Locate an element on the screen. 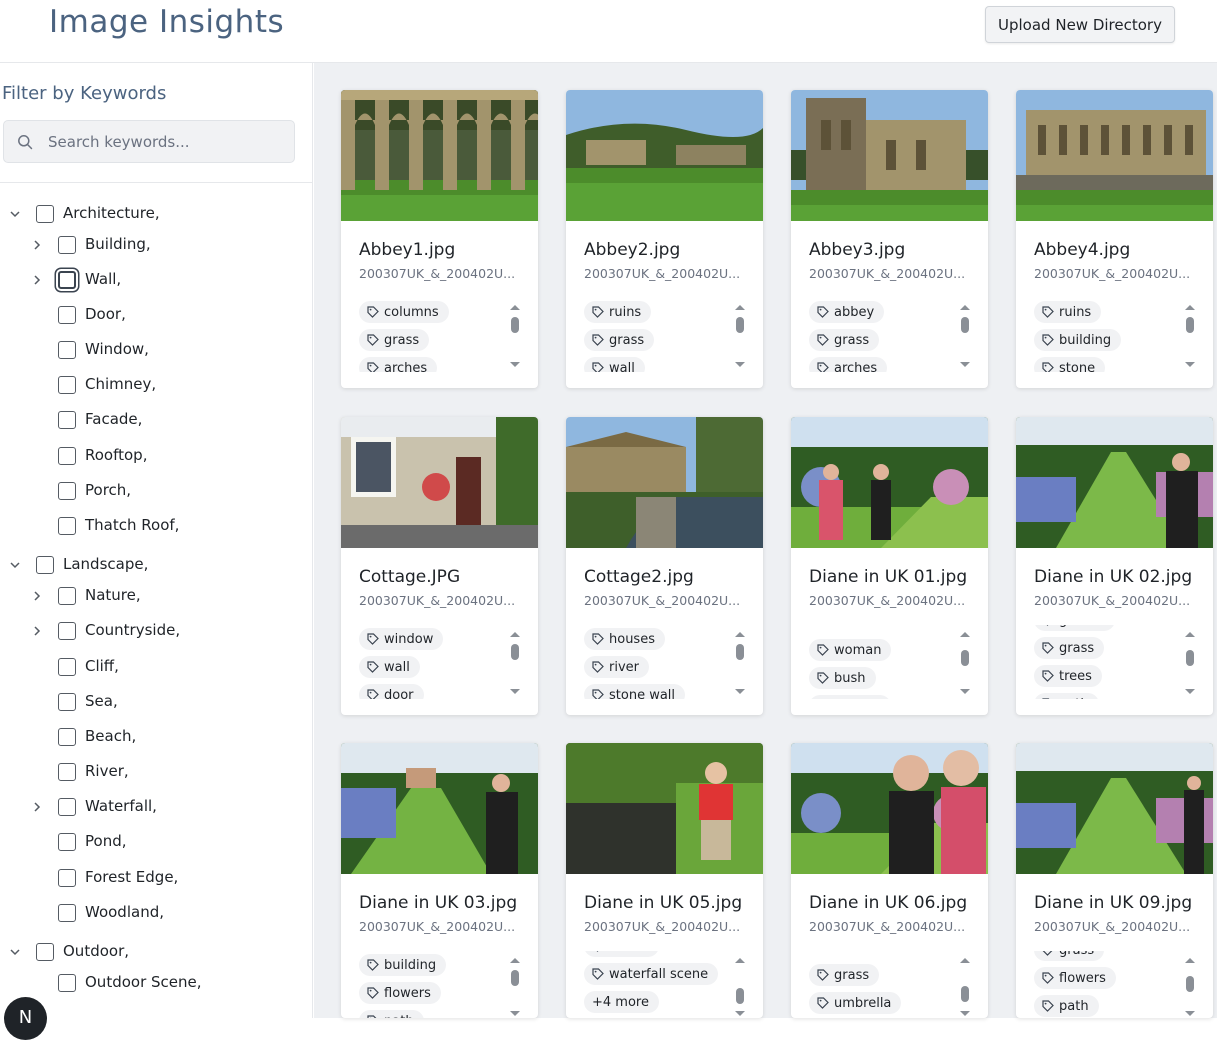 The height and width of the screenshot is (1040, 1217). keyword-tag: stone is located at coordinates (1069, 364).